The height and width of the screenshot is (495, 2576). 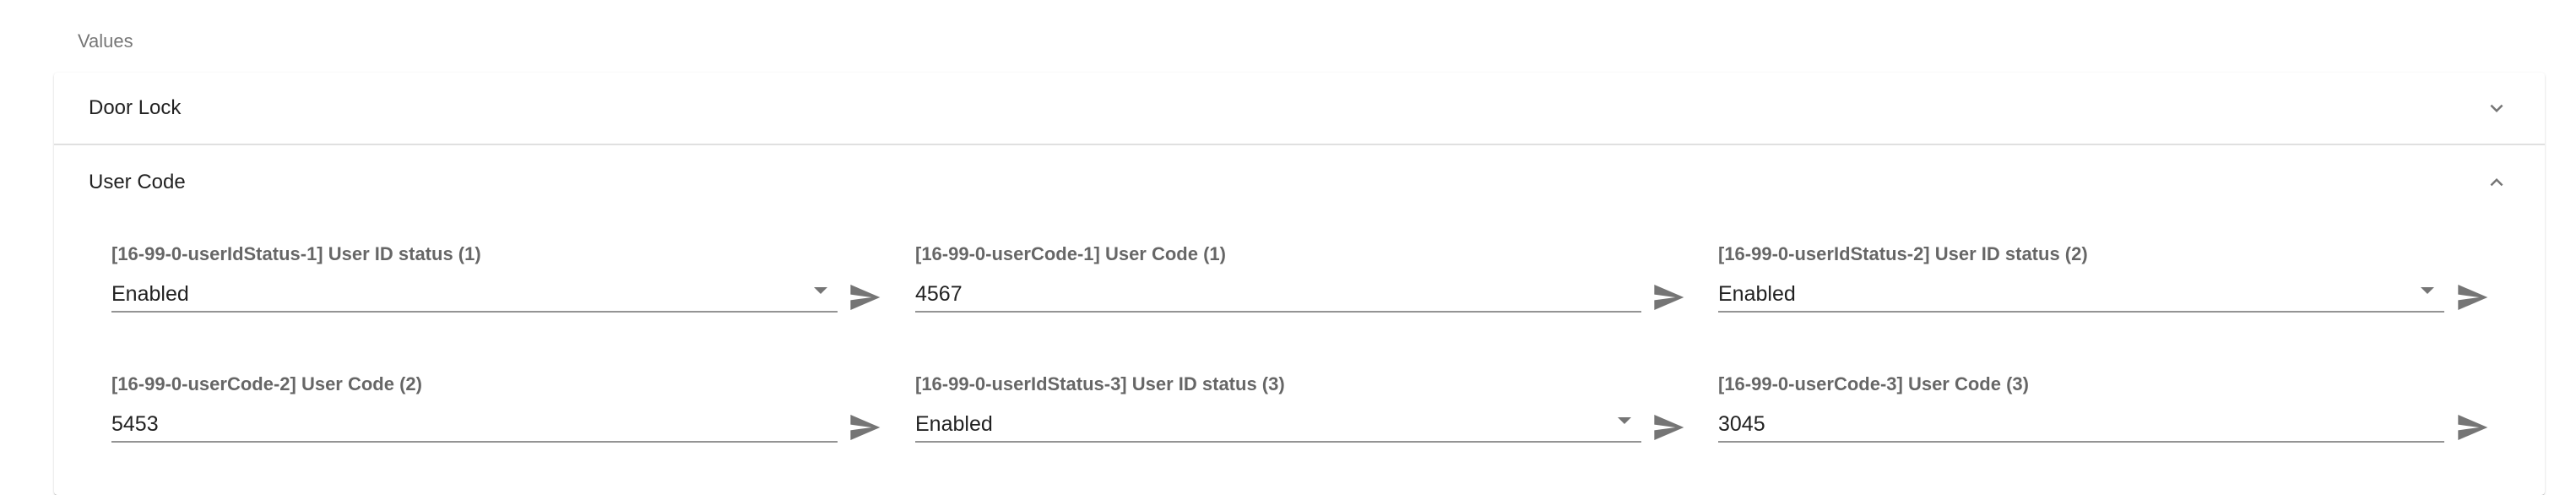 What do you see at coordinates (137, 182) in the screenshot?
I see `panel-title-user-code: User Code` at bounding box center [137, 182].